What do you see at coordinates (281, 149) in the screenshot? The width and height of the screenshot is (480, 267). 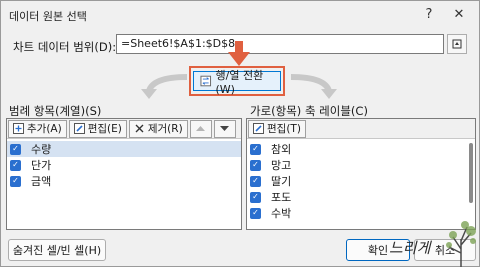 I see `axis-item-label: 참외` at bounding box center [281, 149].